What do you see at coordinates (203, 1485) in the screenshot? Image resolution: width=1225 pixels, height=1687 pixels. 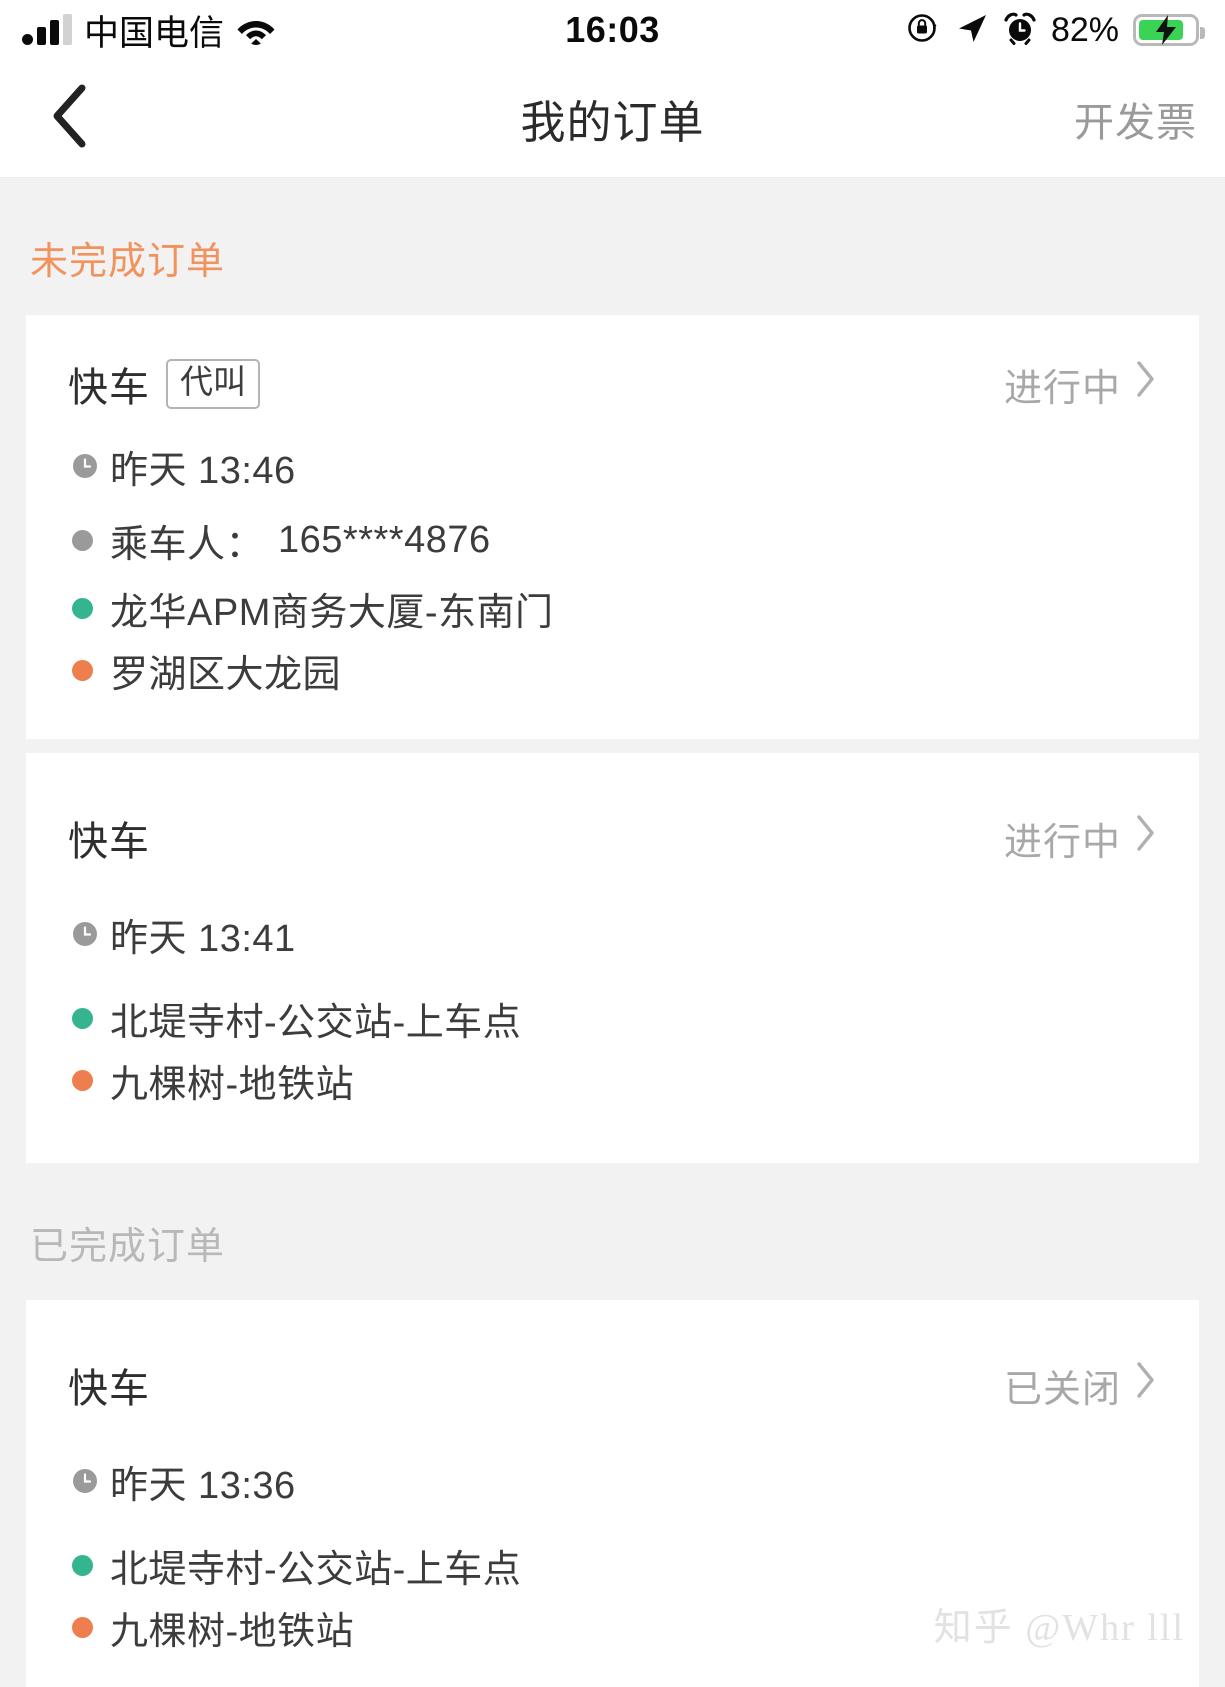 I see `order-time-label: 昨天 13:36` at bounding box center [203, 1485].